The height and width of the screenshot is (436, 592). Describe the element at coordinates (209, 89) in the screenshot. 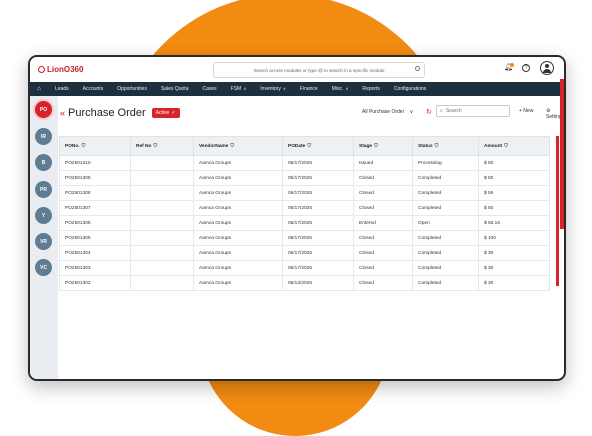

I see `nav-item-cases: Cases` at that location.